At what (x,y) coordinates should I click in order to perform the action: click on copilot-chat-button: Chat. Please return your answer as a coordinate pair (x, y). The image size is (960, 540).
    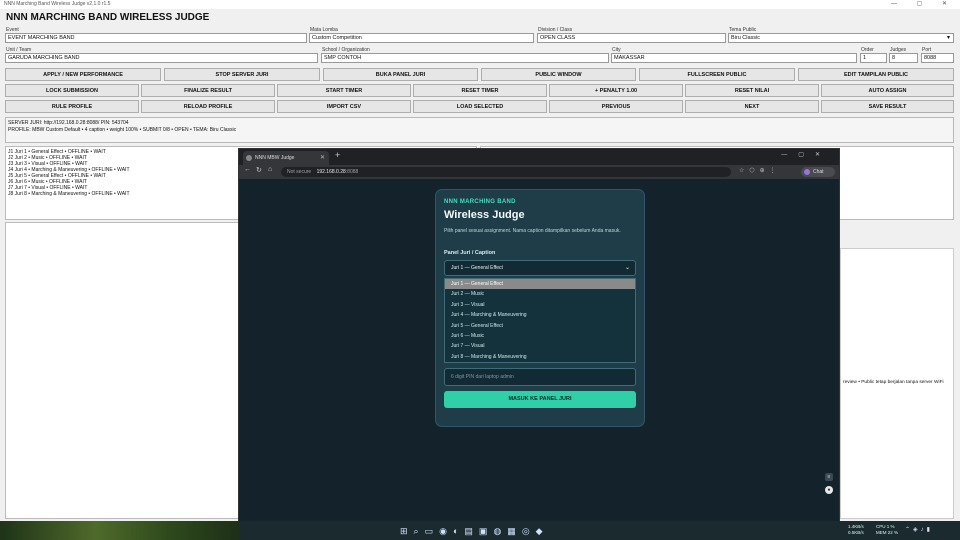
    Looking at the image, I should click on (818, 172).